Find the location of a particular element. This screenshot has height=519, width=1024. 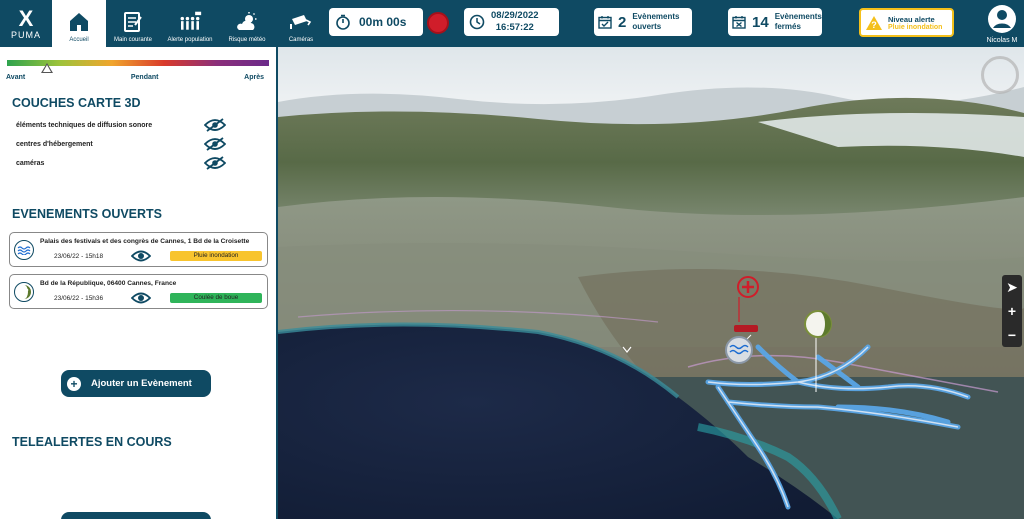

event-date: 23/06/22 - 15h36 is located at coordinates (79, 298).